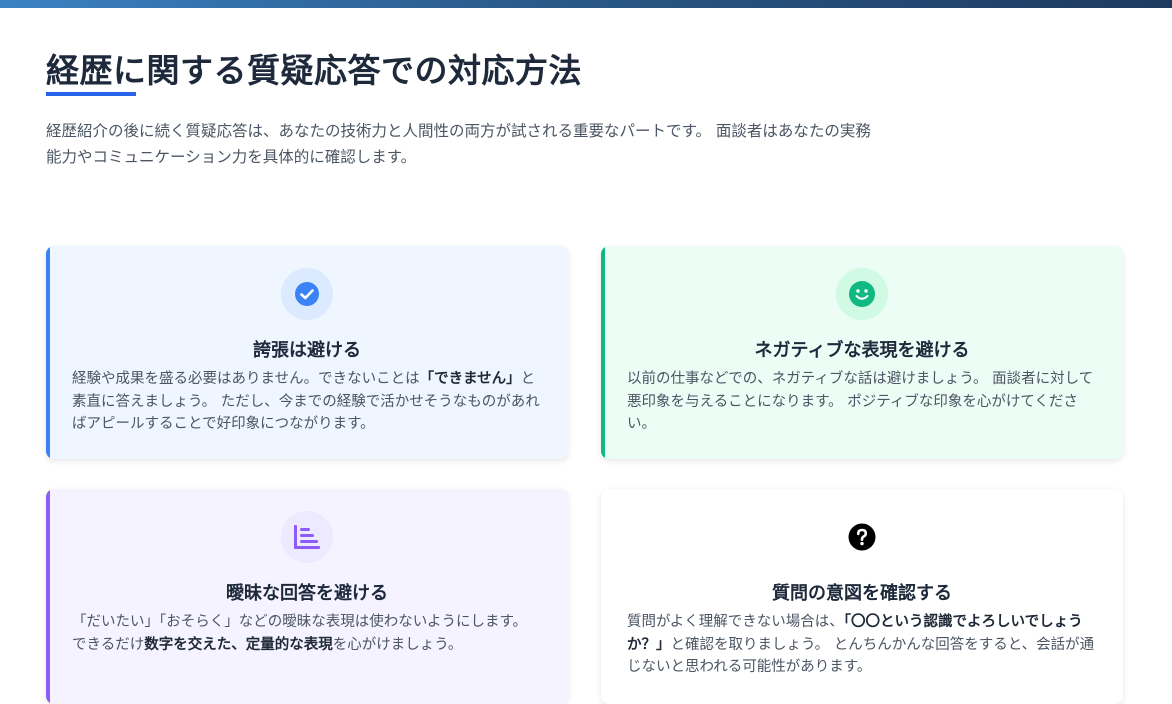 The width and height of the screenshot is (1172, 704). Describe the element at coordinates (314, 70) in the screenshot. I see `page-title: 経歴に関する質疑応答での対応方法` at that location.